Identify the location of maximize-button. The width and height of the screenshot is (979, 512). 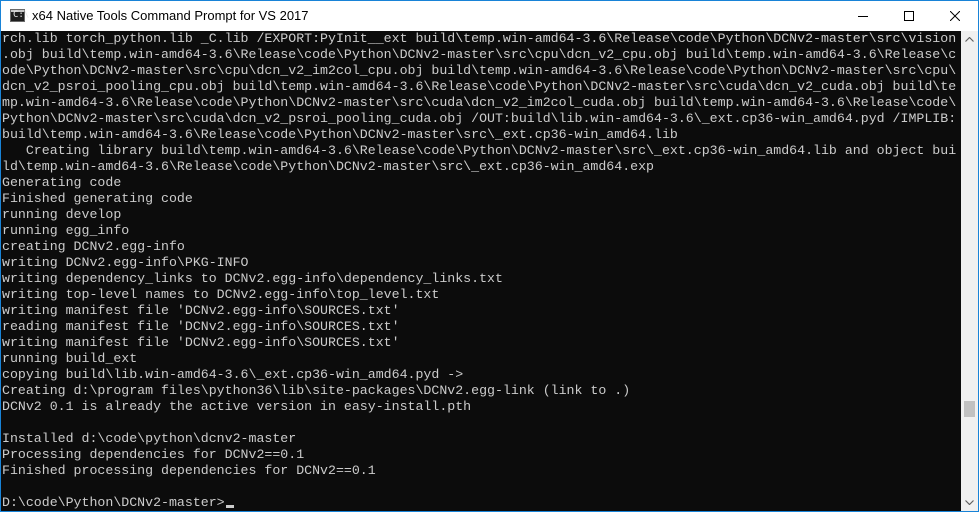
(909, 16).